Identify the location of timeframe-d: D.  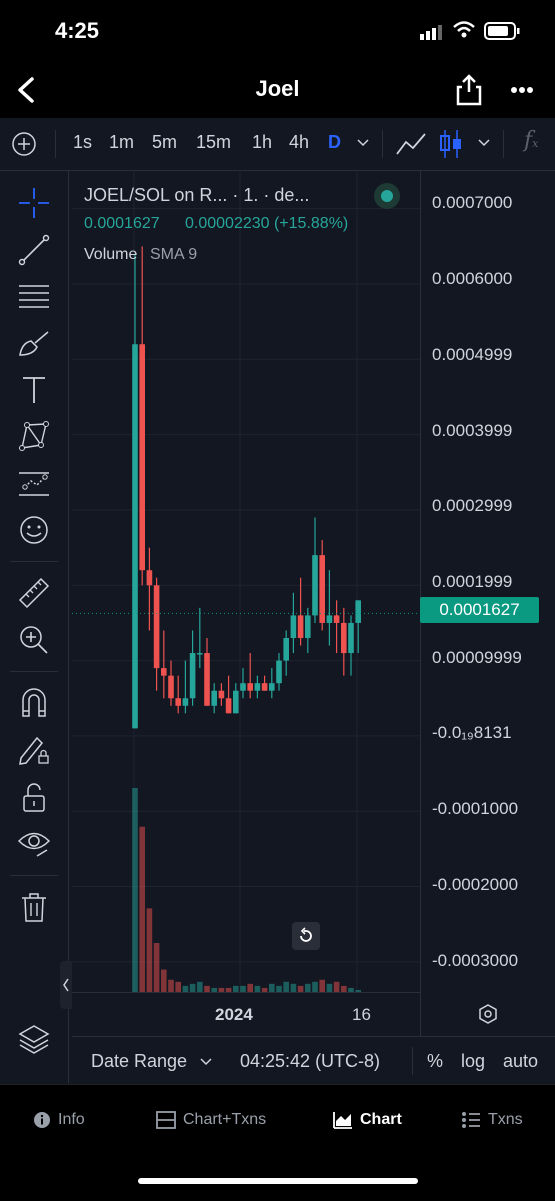
(334, 142).